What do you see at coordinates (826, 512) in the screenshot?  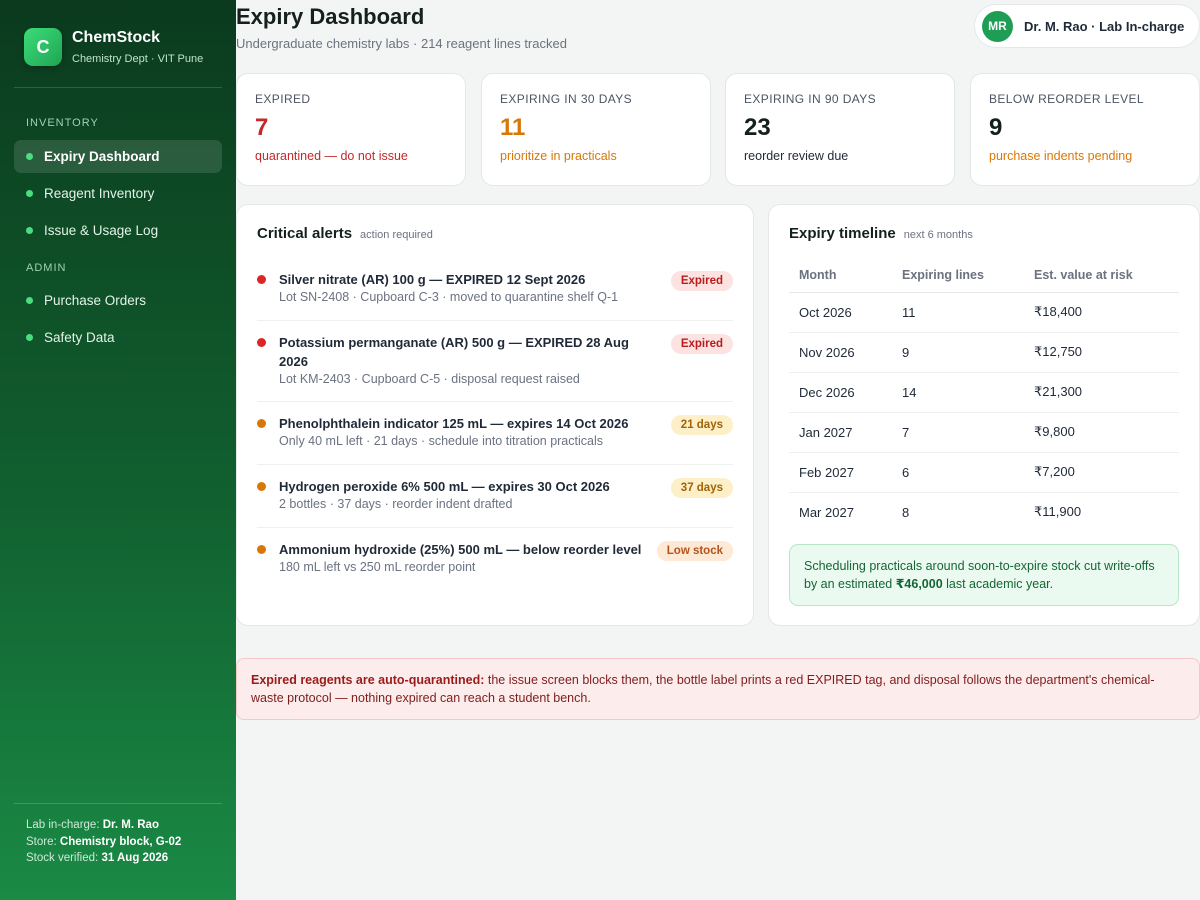 I see `cell-month: Mar 2027` at bounding box center [826, 512].